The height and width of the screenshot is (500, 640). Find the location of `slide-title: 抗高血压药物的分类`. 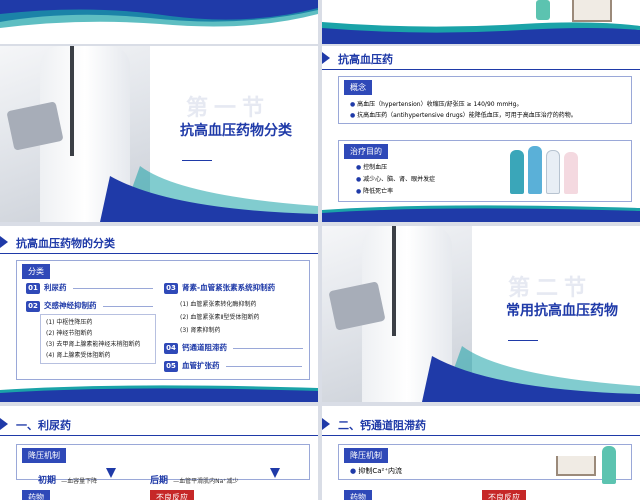

slide-title: 抗高血压药物的分类 is located at coordinates (65, 243).